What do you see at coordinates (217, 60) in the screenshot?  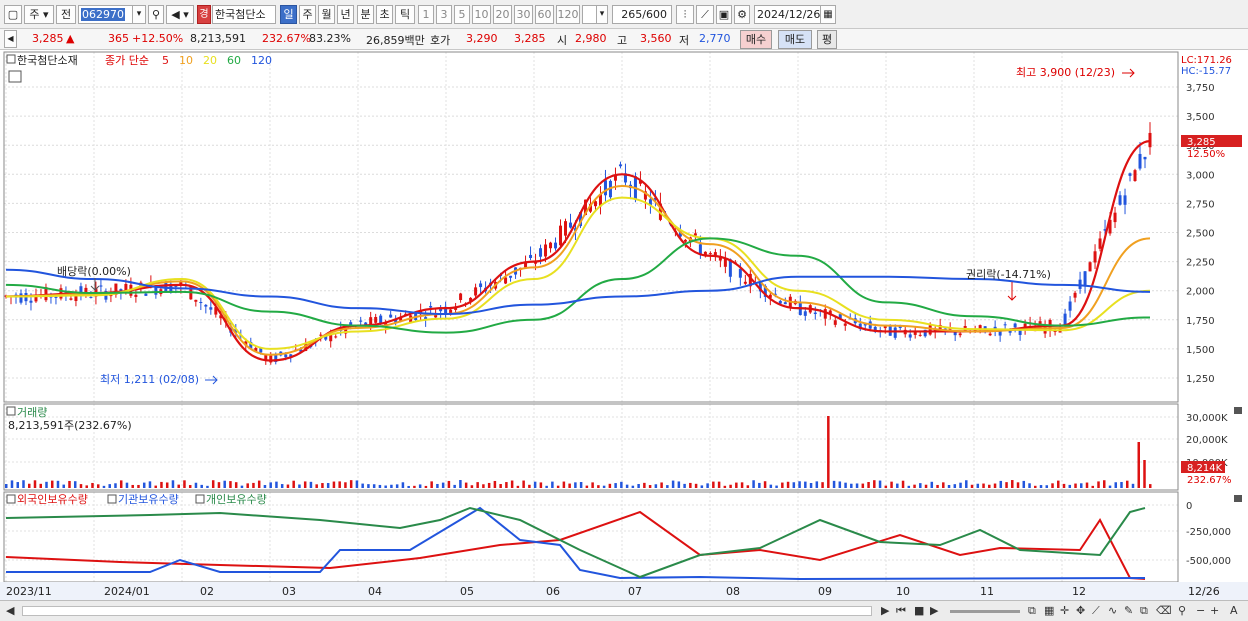 I see `ma-legend: 5 10 20 60 120` at bounding box center [217, 60].